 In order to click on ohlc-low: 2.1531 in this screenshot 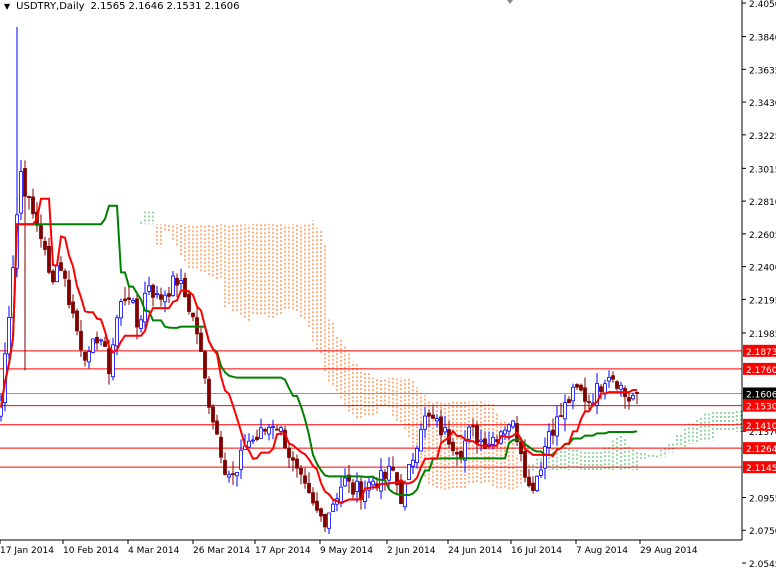, I will do `click(184, 6)`.